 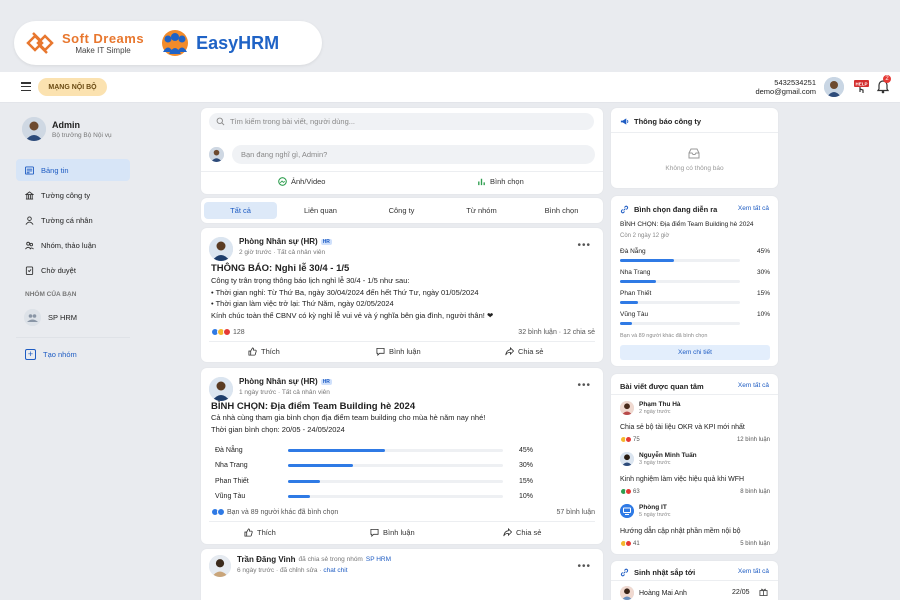 I want to click on help-icon: HELP, so click(x=861, y=86).